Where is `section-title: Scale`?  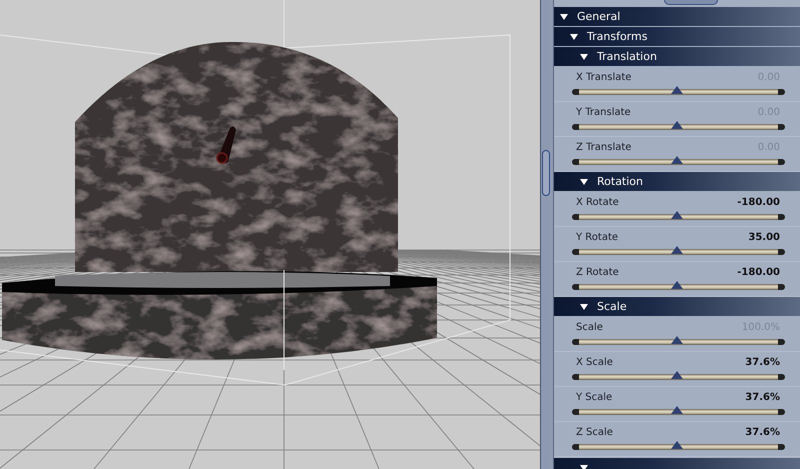 section-title: Scale is located at coordinates (612, 306).